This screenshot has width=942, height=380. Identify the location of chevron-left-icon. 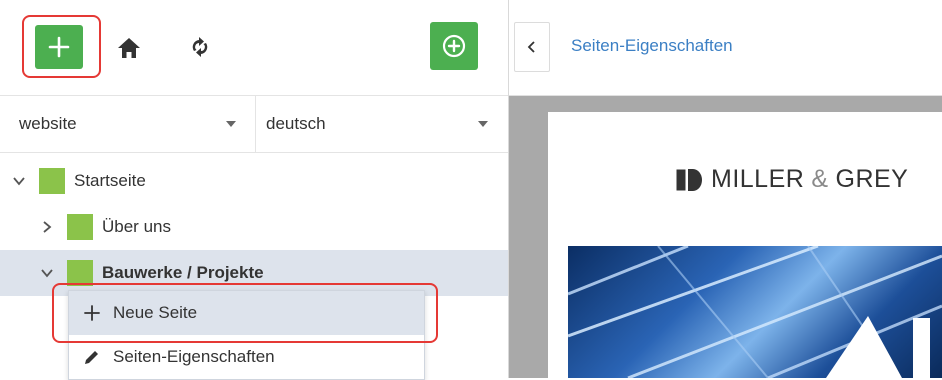
(531, 47).